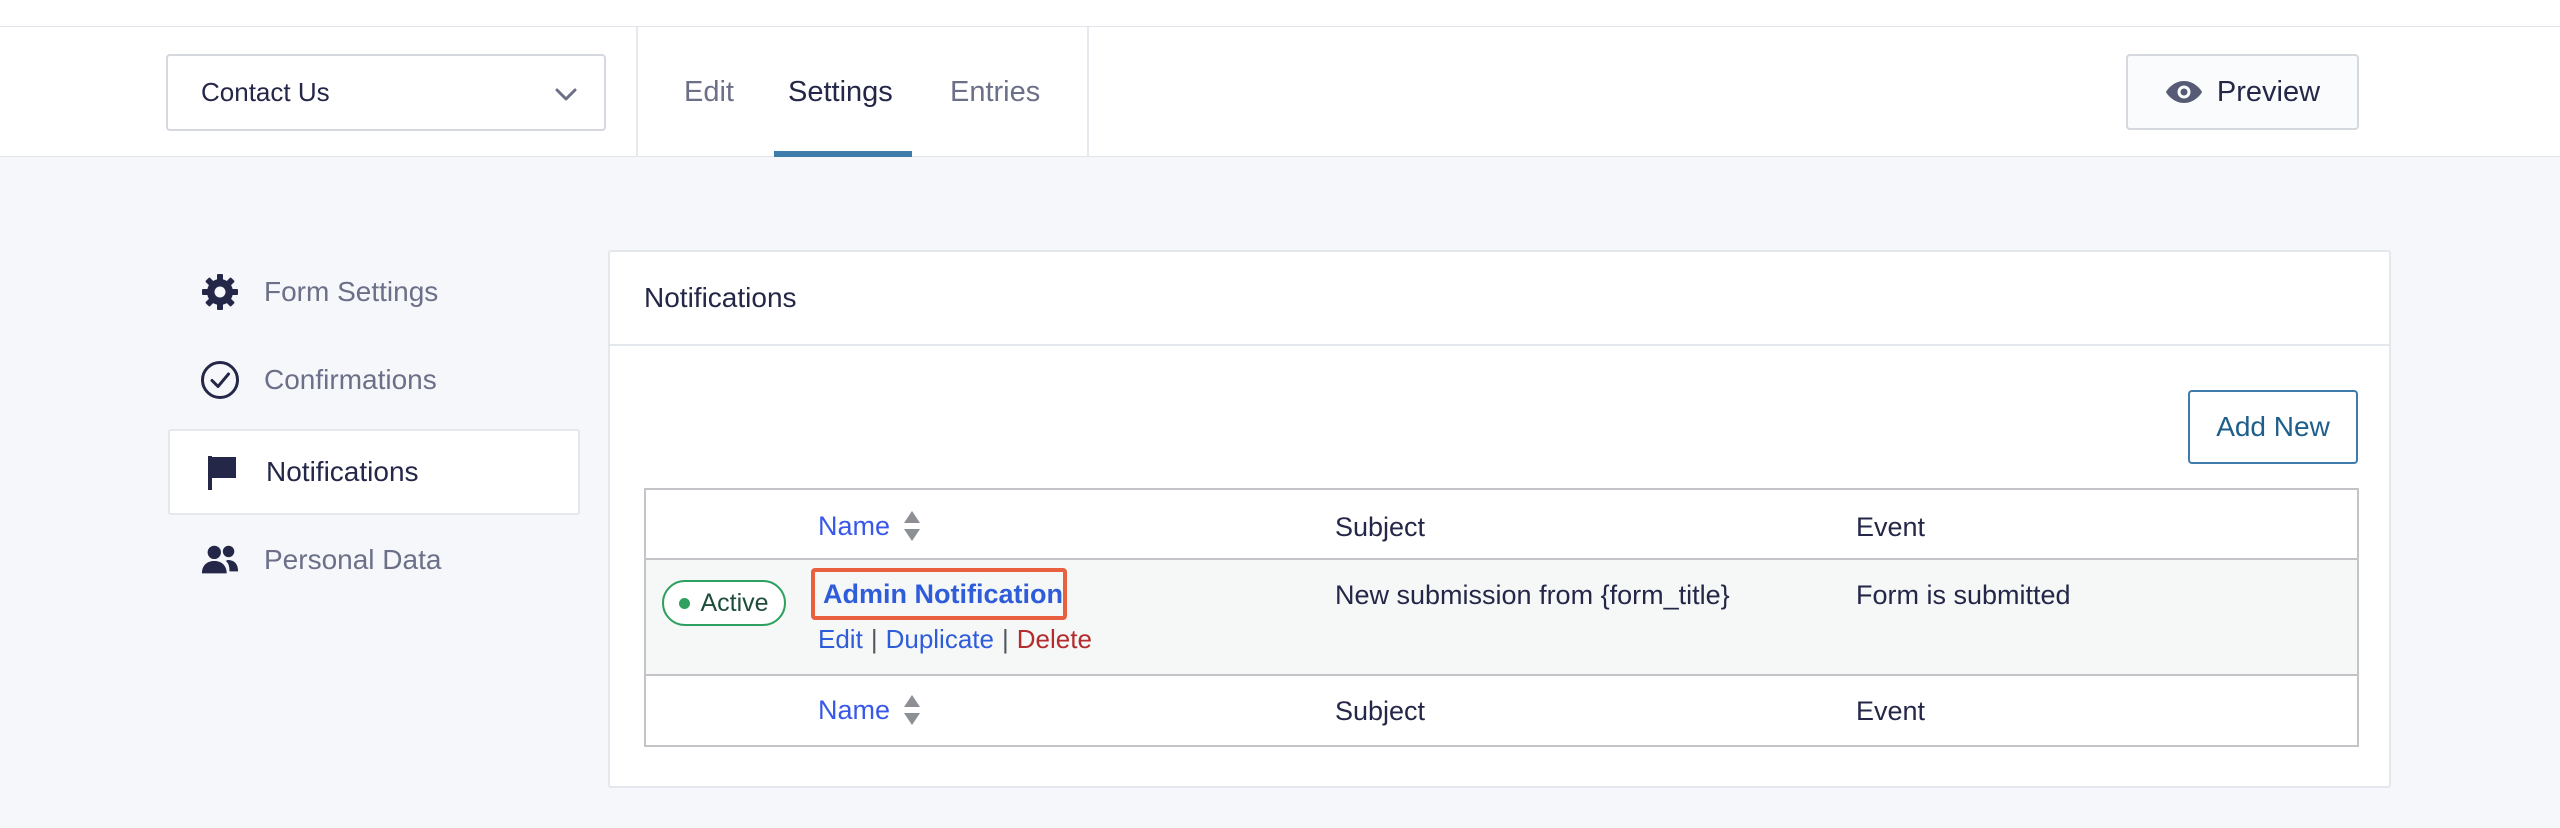  What do you see at coordinates (1280, 13) in the screenshot?
I see `top-strip` at bounding box center [1280, 13].